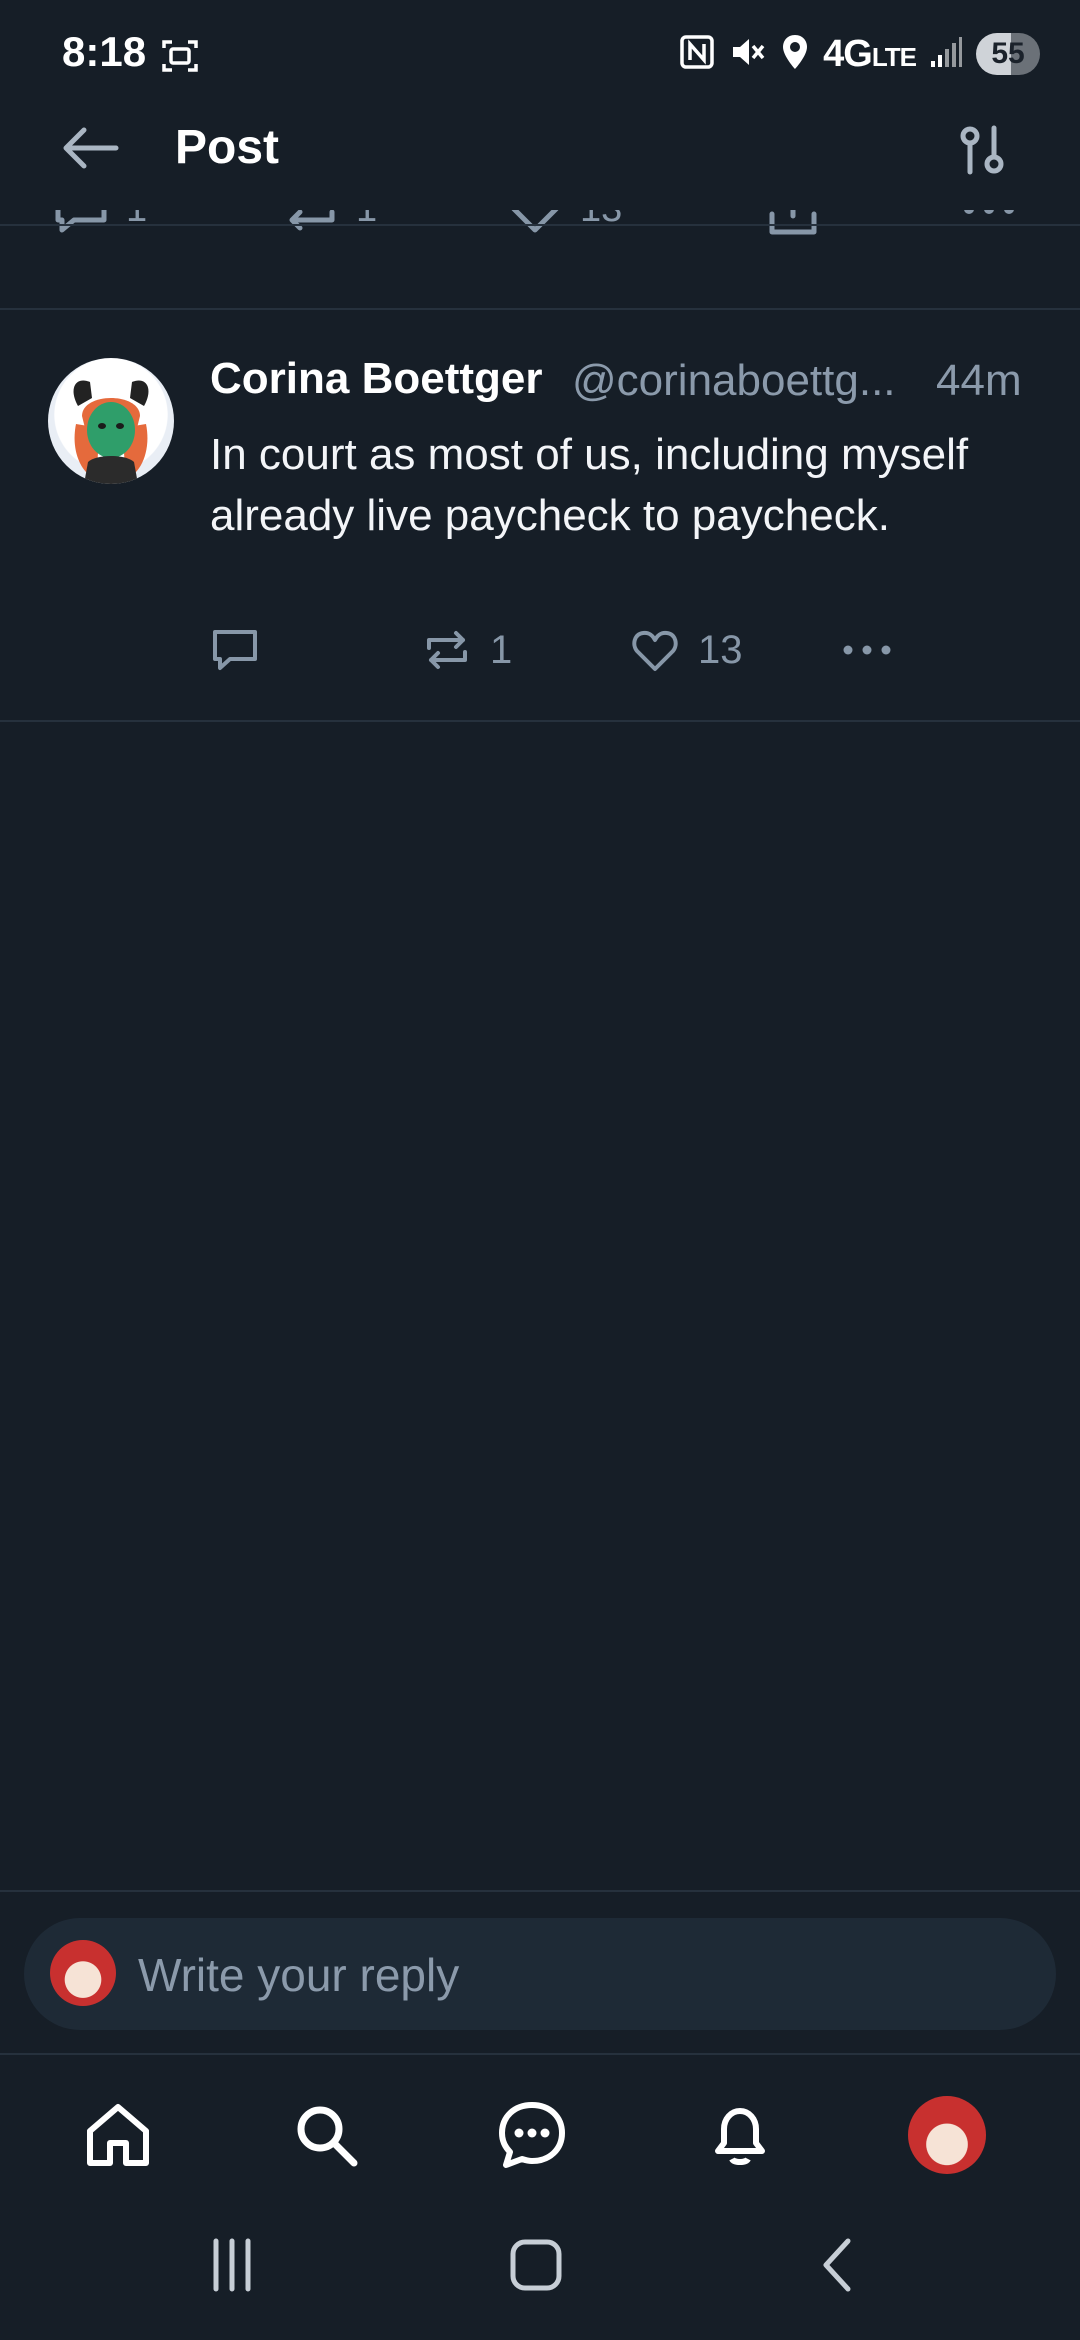  What do you see at coordinates (947, 2135) in the screenshot?
I see `nav-profile-avatar` at bounding box center [947, 2135].